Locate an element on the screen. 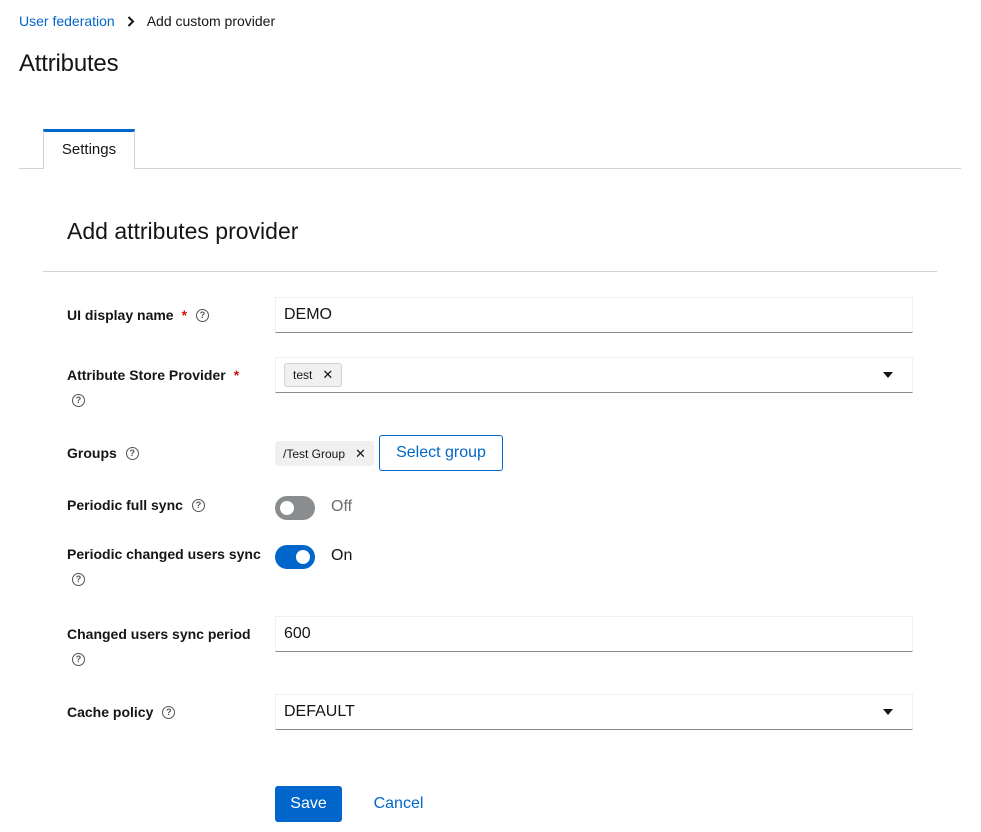  breadcrumb: User federation Add custom provider is located at coordinates (147, 21).